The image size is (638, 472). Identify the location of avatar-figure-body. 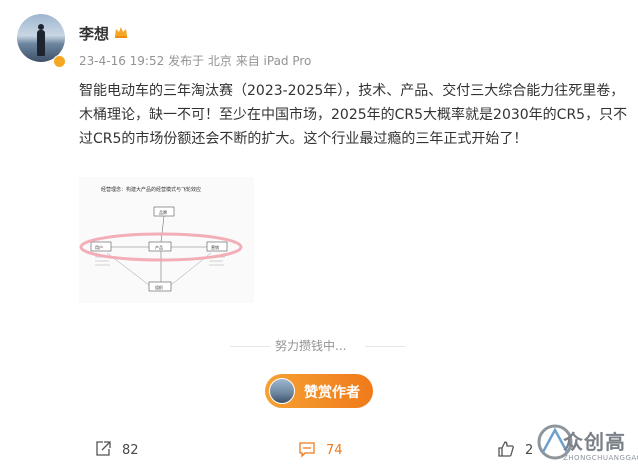
(41, 43).